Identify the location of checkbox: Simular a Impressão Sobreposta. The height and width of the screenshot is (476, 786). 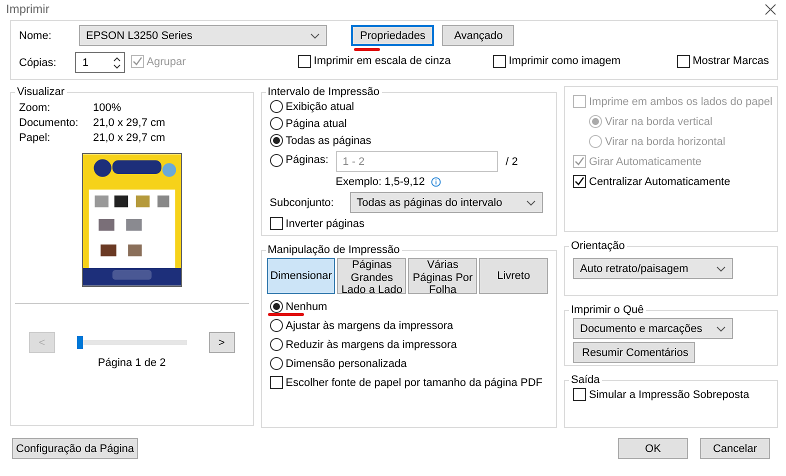
(661, 394).